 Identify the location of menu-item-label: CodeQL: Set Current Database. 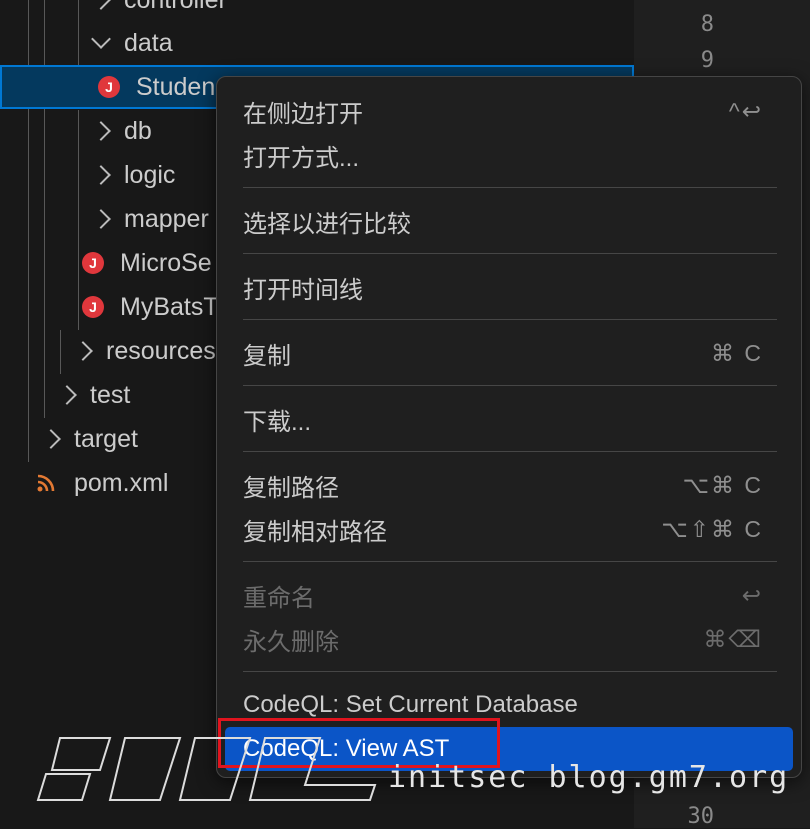
(410, 704).